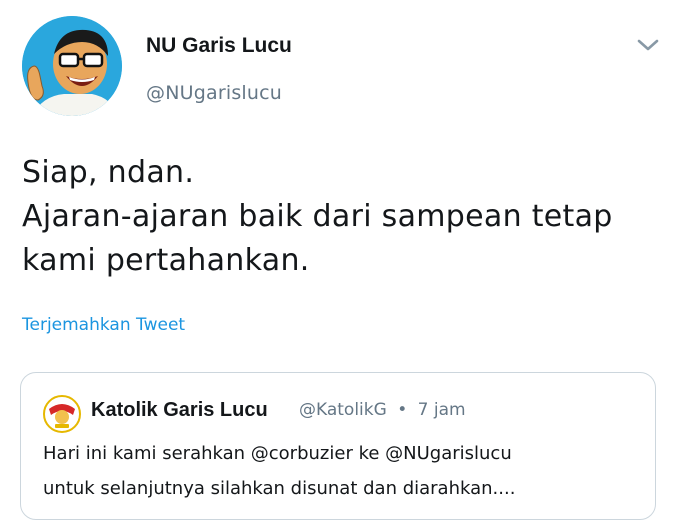  Describe the element at coordinates (219, 46) in the screenshot. I see `author-display-name: NU Garis Lucu` at that location.